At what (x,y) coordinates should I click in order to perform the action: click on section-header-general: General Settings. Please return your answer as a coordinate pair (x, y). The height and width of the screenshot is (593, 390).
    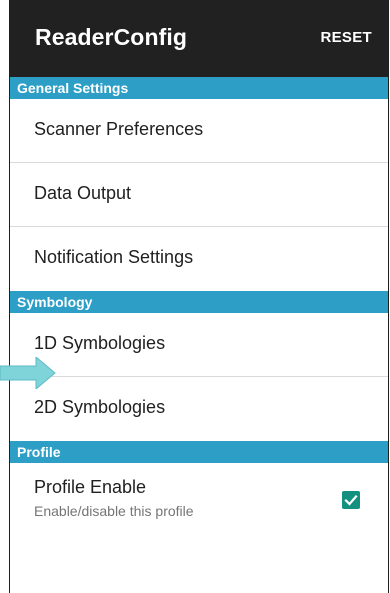
    Looking at the image, I should click on (199, 88).